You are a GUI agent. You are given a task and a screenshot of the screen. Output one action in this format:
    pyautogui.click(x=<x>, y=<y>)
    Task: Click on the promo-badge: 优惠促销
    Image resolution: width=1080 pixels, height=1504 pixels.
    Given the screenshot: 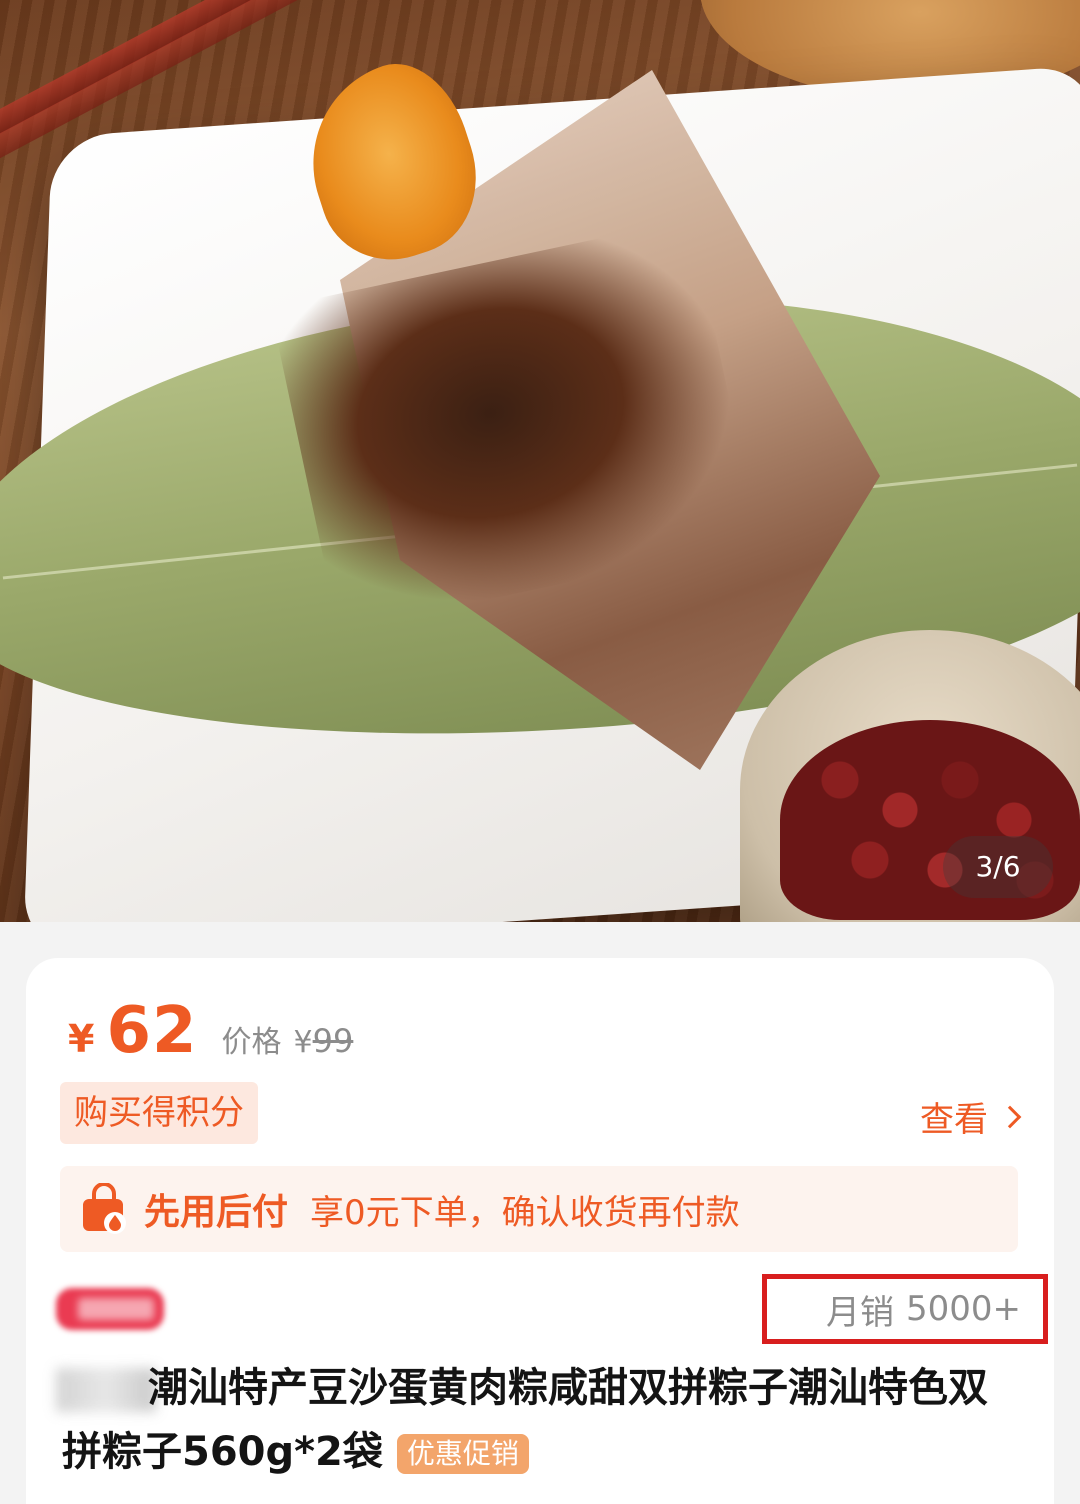 What is the action you would take?
    pyautogui.click(x=462, y=1454)
    